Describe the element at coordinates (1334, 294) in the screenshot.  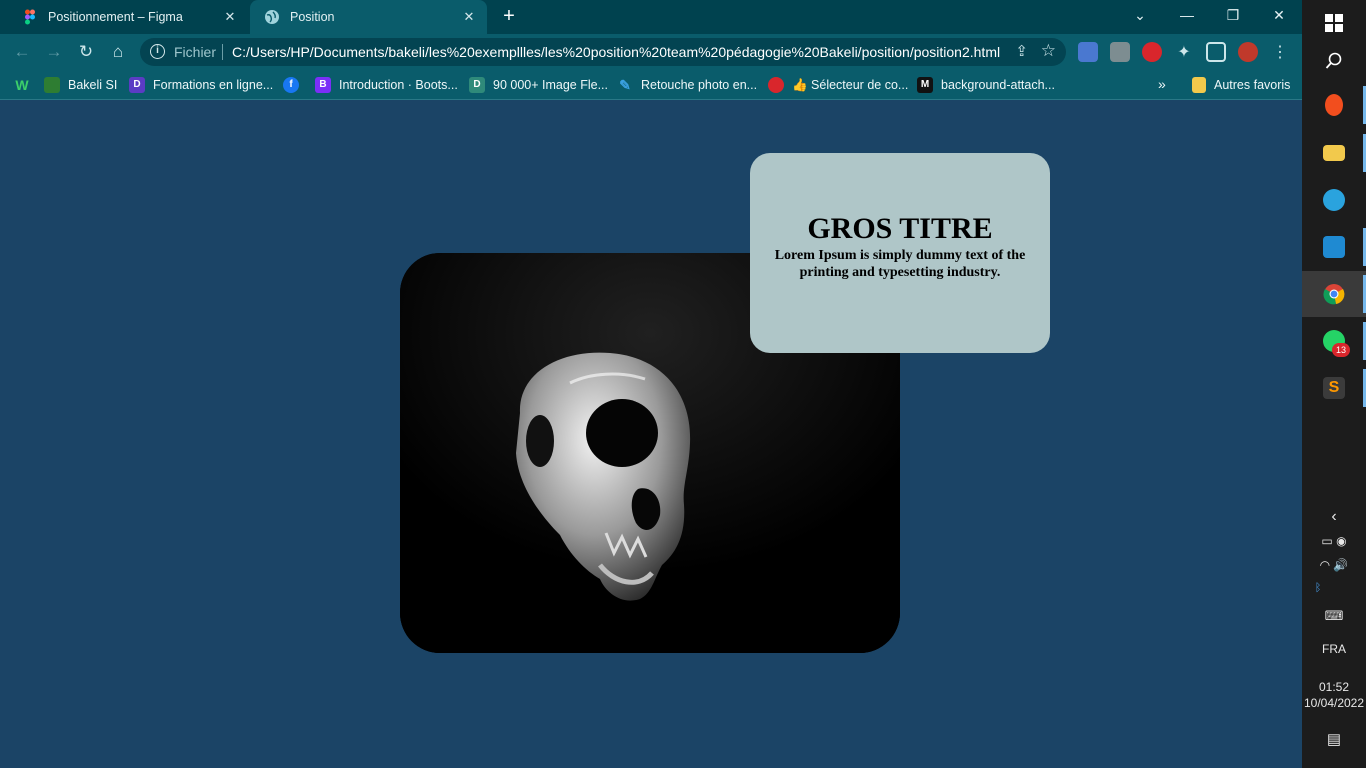
I see `chrome-icon` at that location.